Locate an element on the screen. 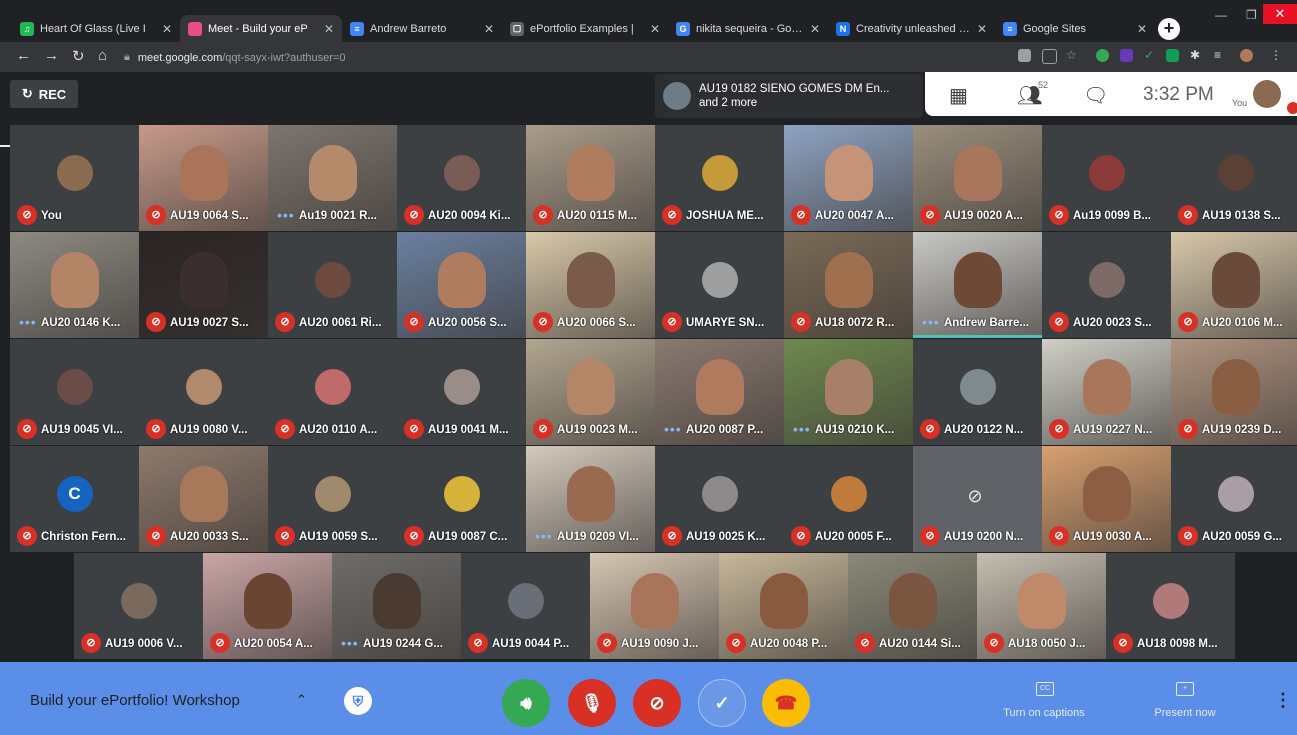  check-button: ✓ is located at coordinates (722, 703).